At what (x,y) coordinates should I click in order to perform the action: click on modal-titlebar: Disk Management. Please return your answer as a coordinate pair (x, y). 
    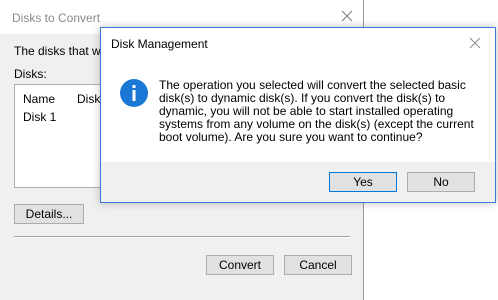
    Looking at the image, I should click on (298, 43).